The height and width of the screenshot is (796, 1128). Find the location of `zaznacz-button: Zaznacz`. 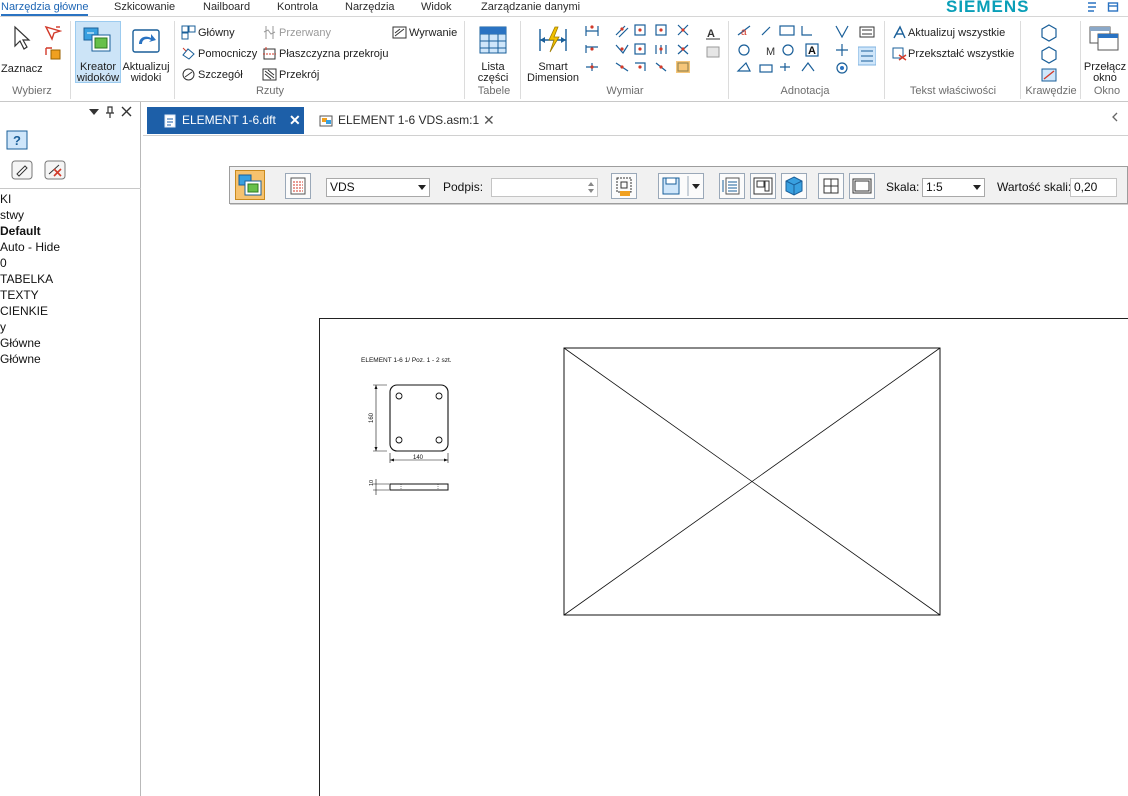

zaznacz-button: Zaznacz is located at coordinates (22, 69).